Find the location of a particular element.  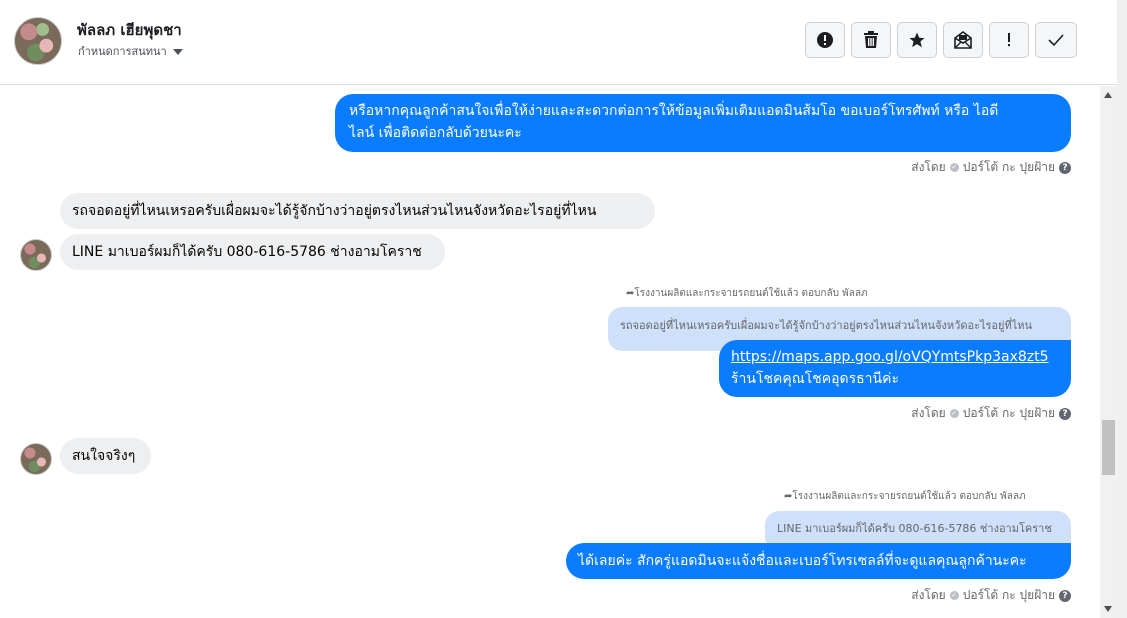

exclamation-icon is located at coordinates (1009, 40).